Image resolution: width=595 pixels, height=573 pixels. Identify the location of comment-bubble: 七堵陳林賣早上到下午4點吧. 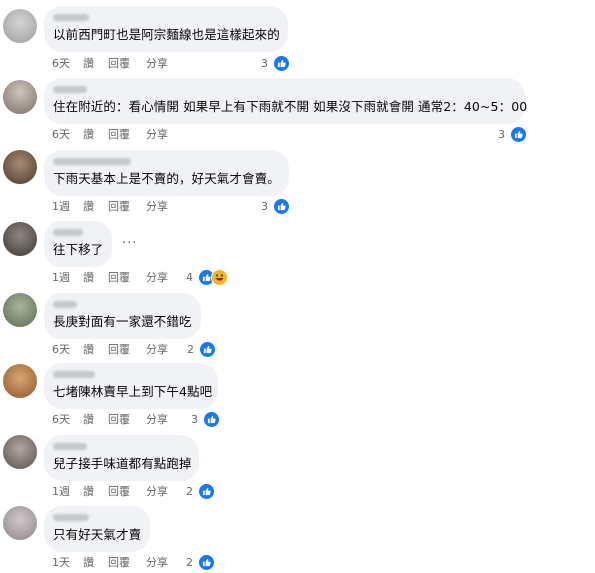
(131, 386).